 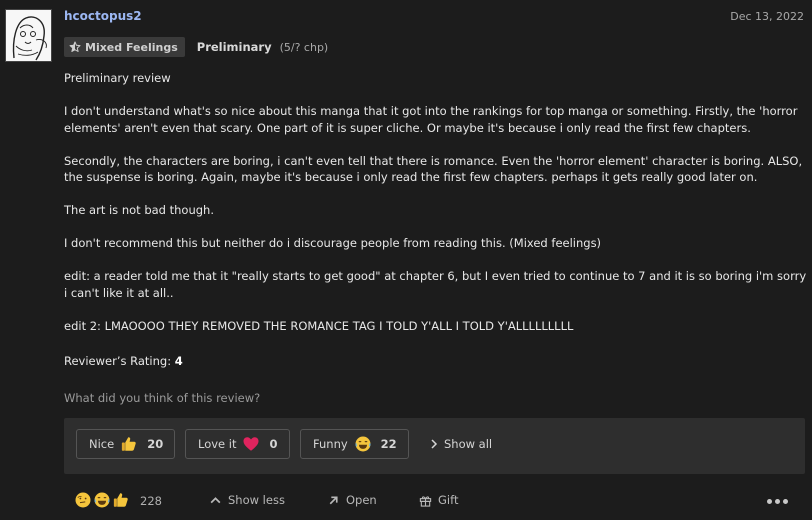 I want to click on funny-reaction-button: Funny 22, so click(x=354, y=444).